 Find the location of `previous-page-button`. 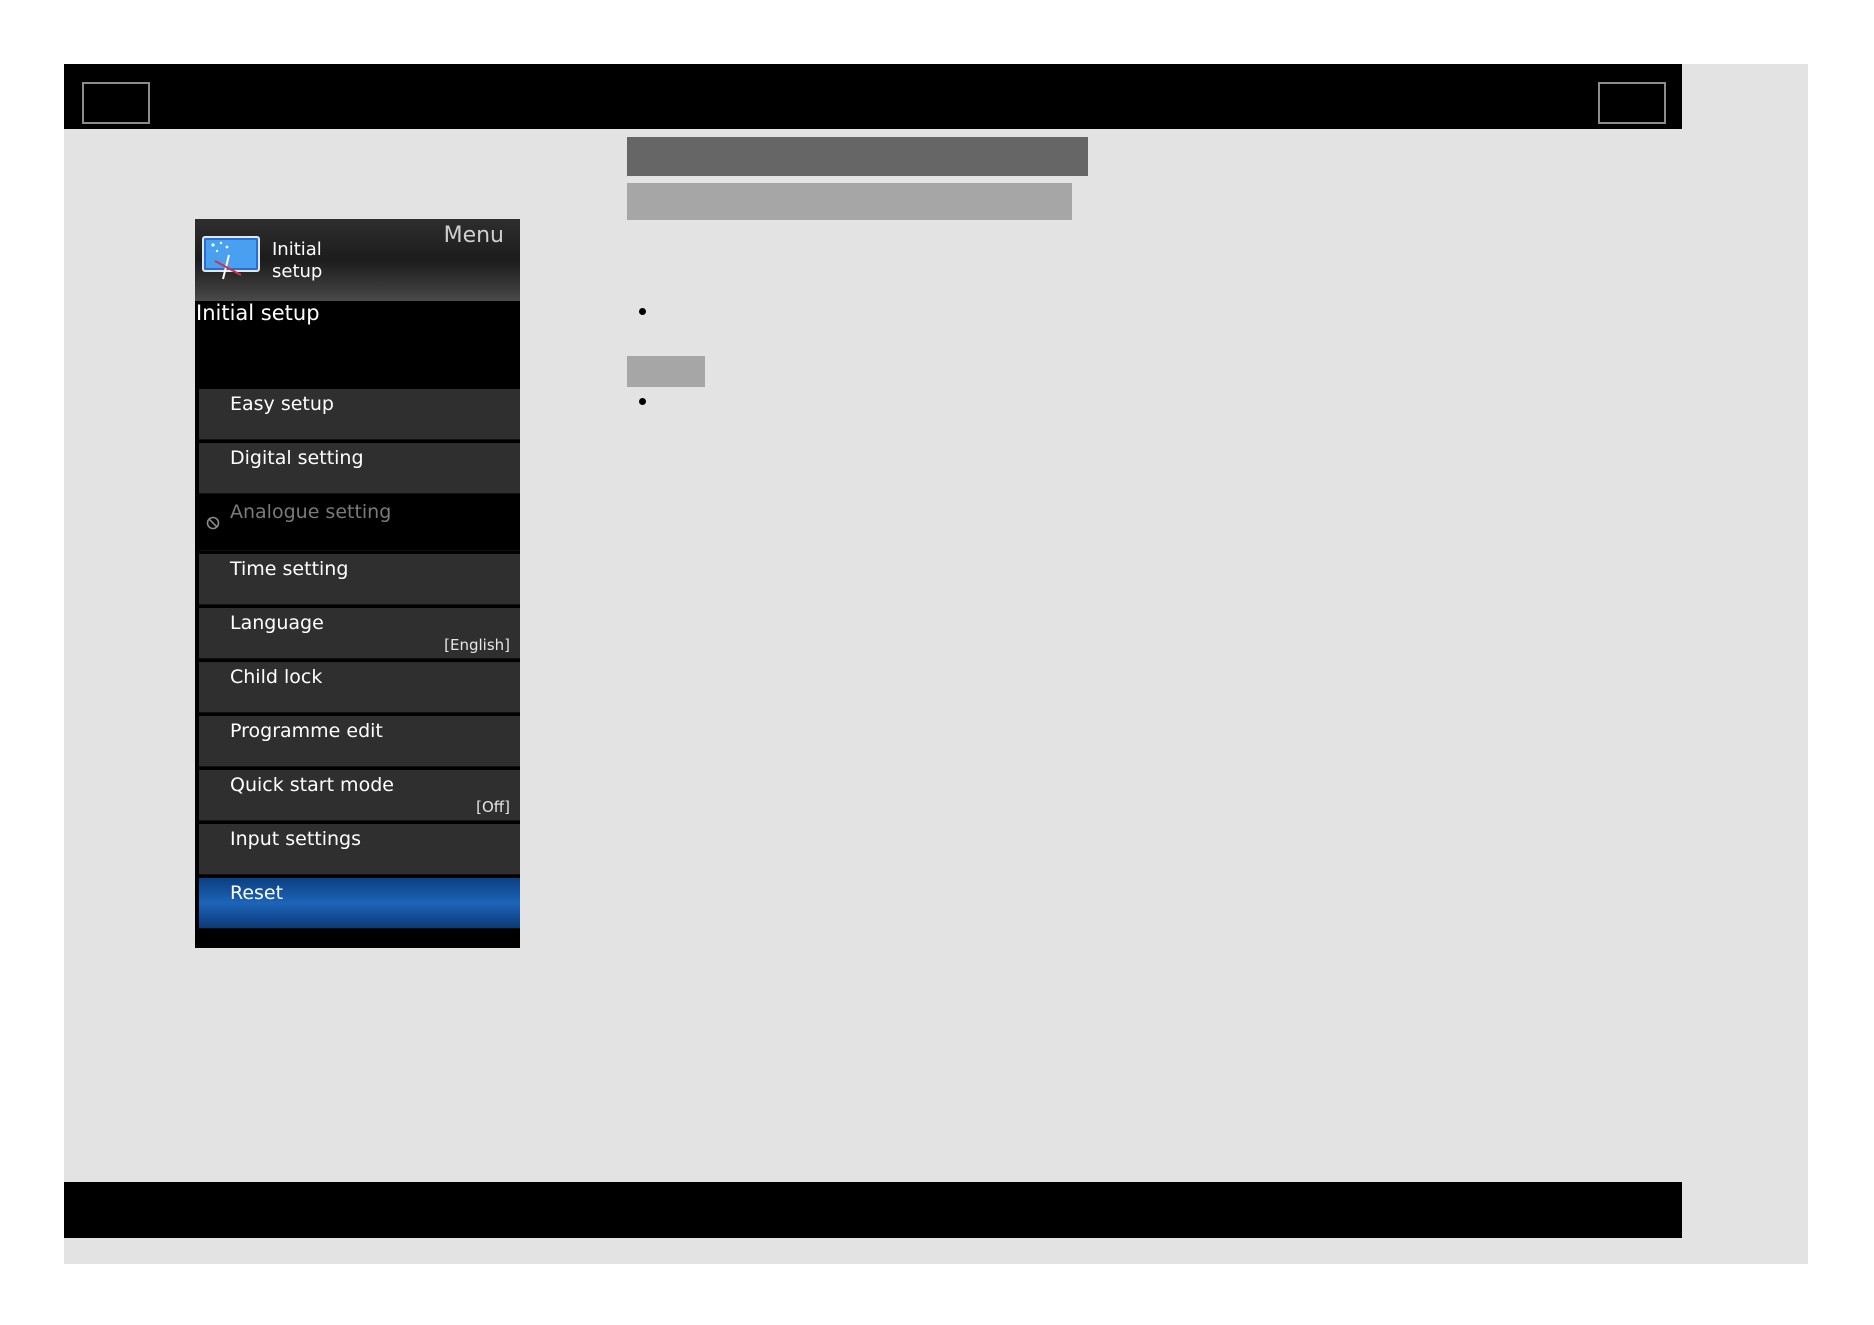

previous-page-button is located at coordinates (116, 103).